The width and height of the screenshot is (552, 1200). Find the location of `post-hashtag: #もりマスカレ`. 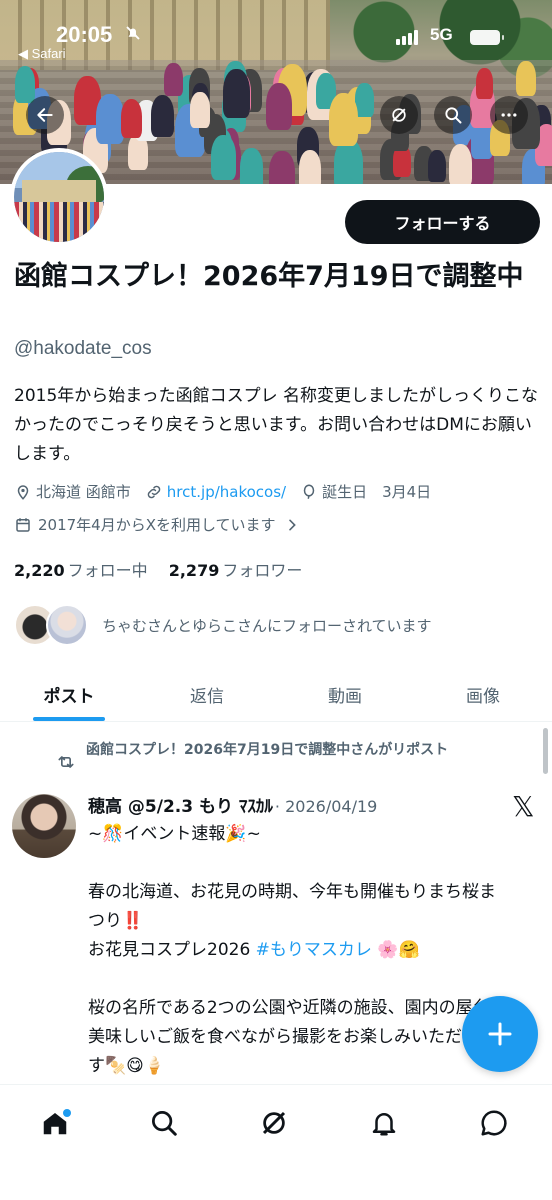

post-hashtag: #もりマスカレ is located at coordinates (314, 950).